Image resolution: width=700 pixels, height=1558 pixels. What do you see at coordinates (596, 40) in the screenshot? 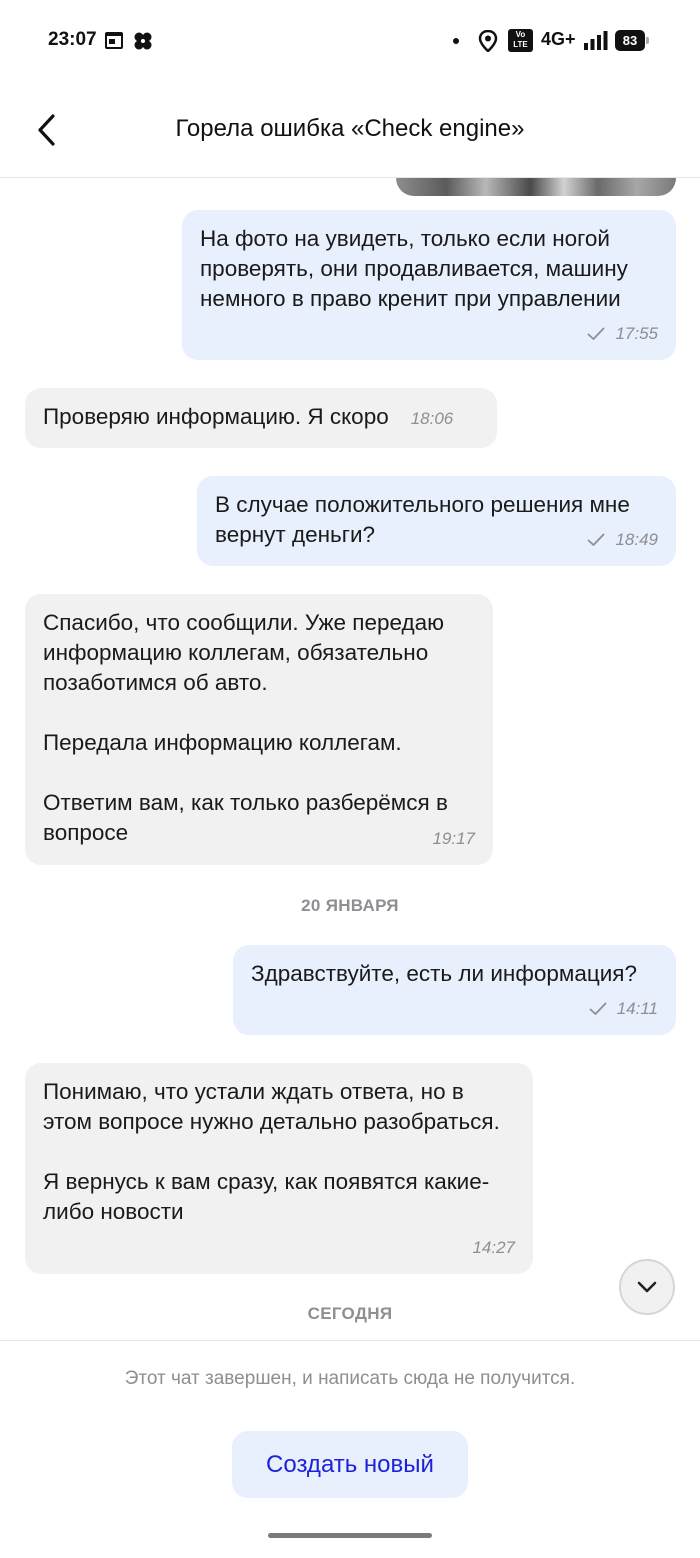
I see `signal-icon` at bounding box center [596, 40].